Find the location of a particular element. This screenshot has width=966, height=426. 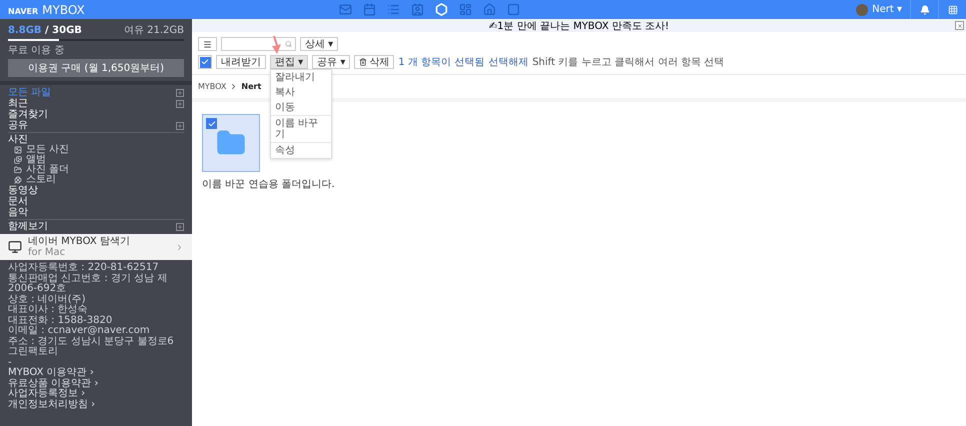

breadcrumb-current: Nert is located at coordinates (251, 86).